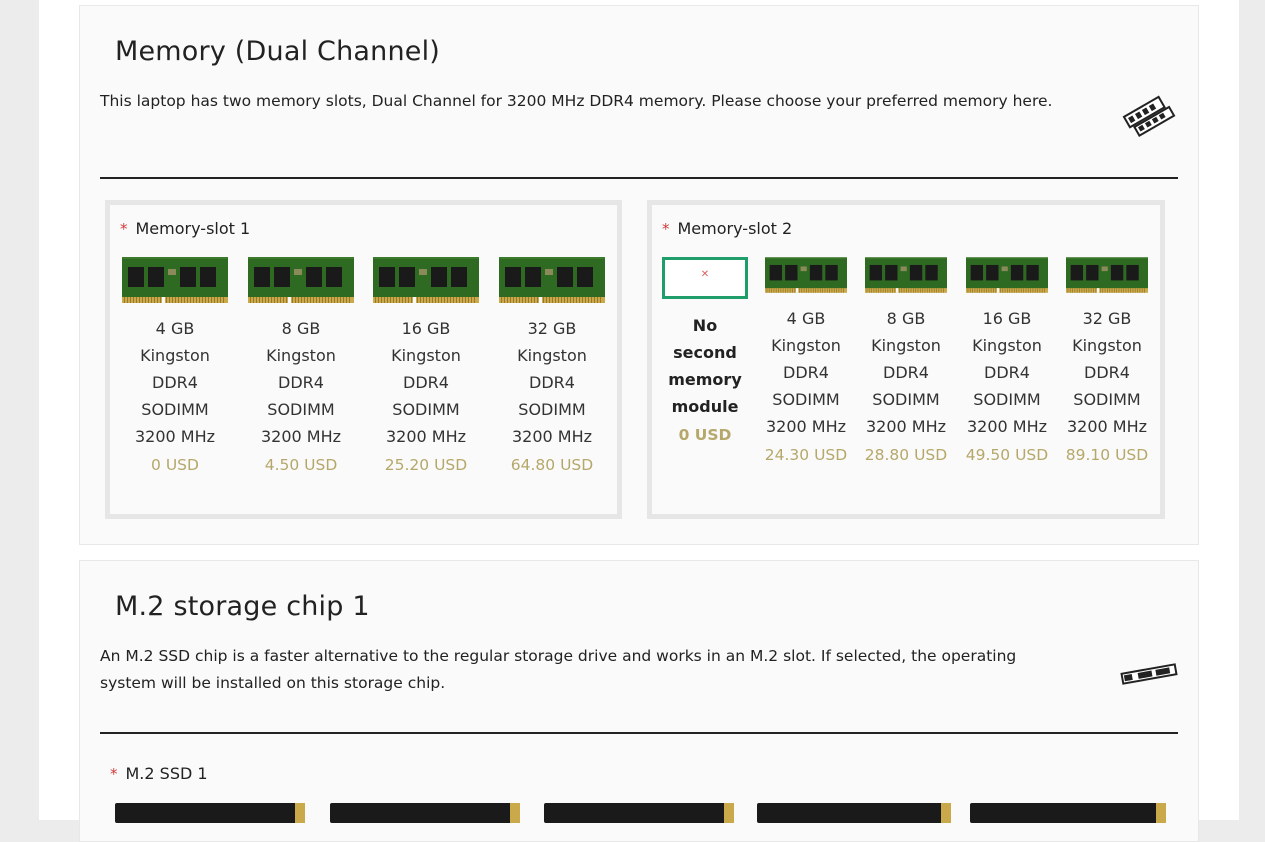 This screenshot has width=1265, height=842. What do you see at coordinates (1150, 120) in the screenshot?
I see `ram-modules-icon` at bounding box center [1150, 120].